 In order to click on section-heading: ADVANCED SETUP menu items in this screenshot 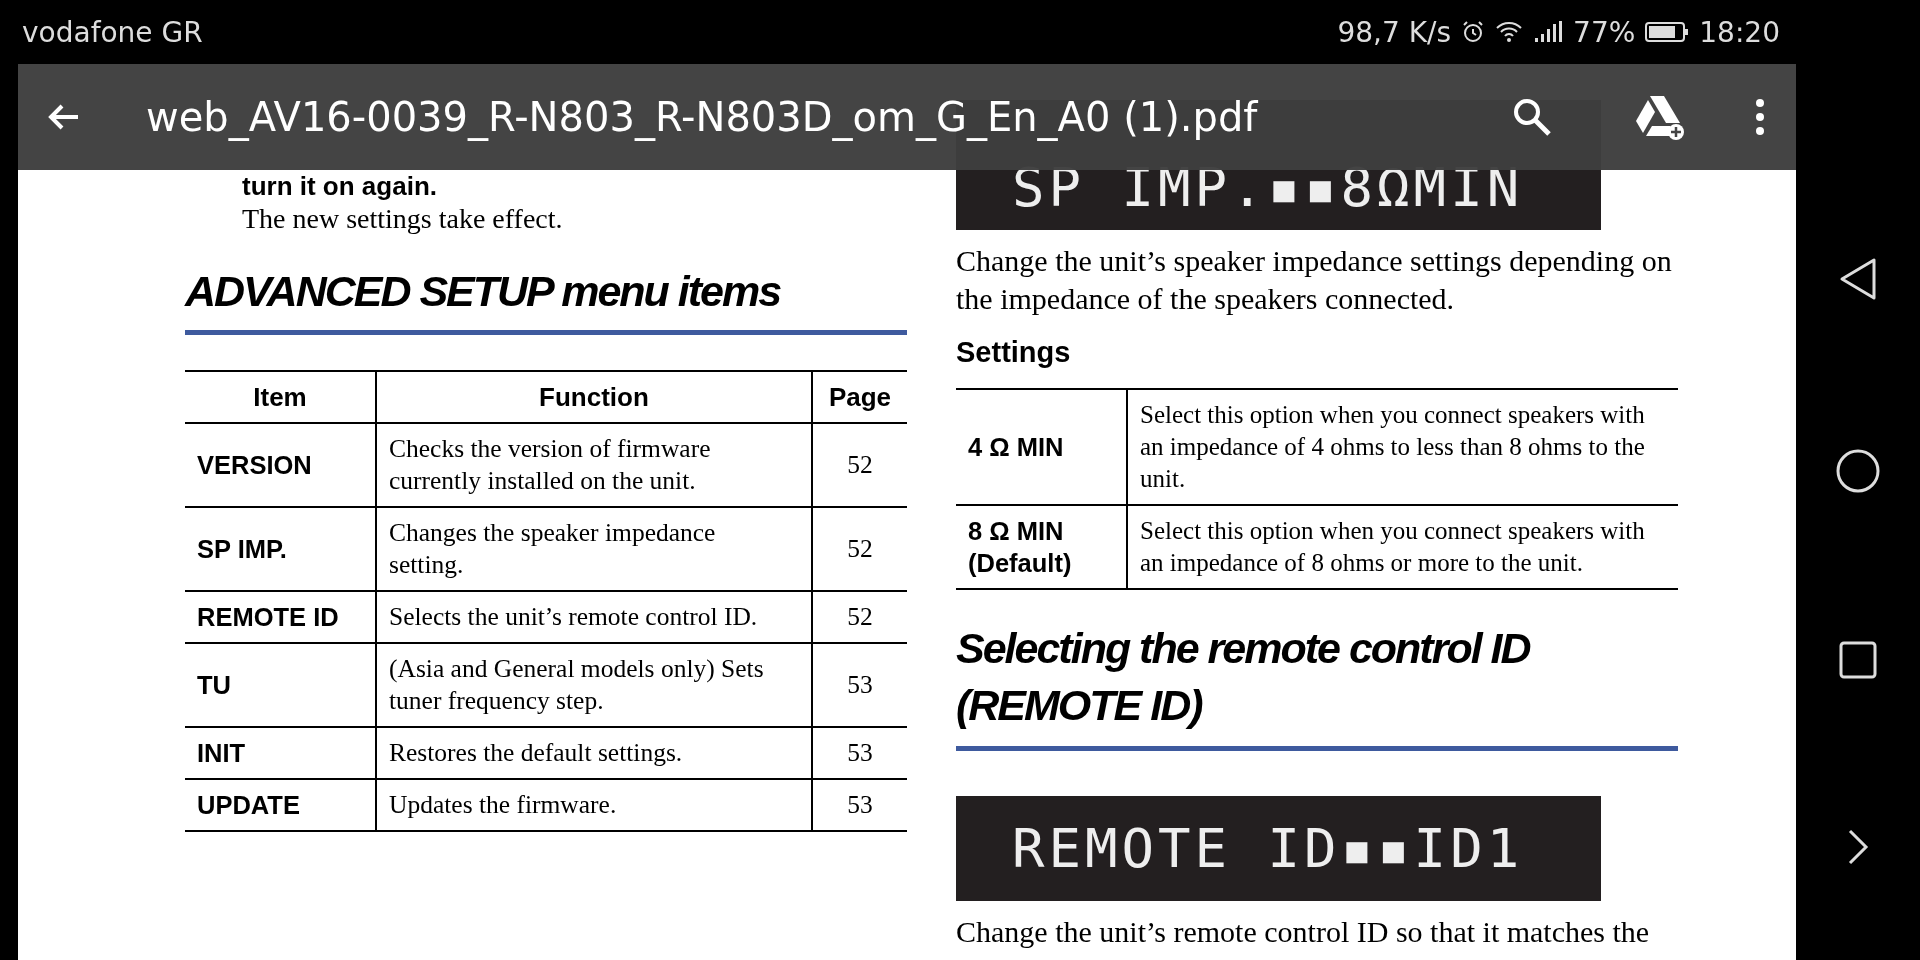, I will do `click(483, 291)`.